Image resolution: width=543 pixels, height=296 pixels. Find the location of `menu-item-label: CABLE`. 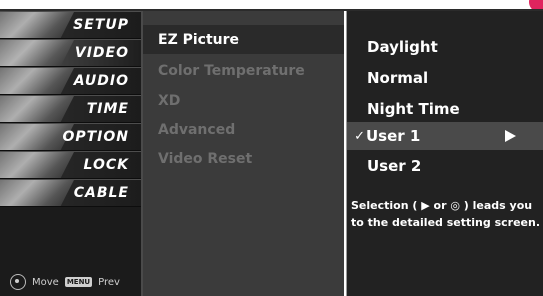

menu-item-label: CABLE is located at coordinates (101, 193).